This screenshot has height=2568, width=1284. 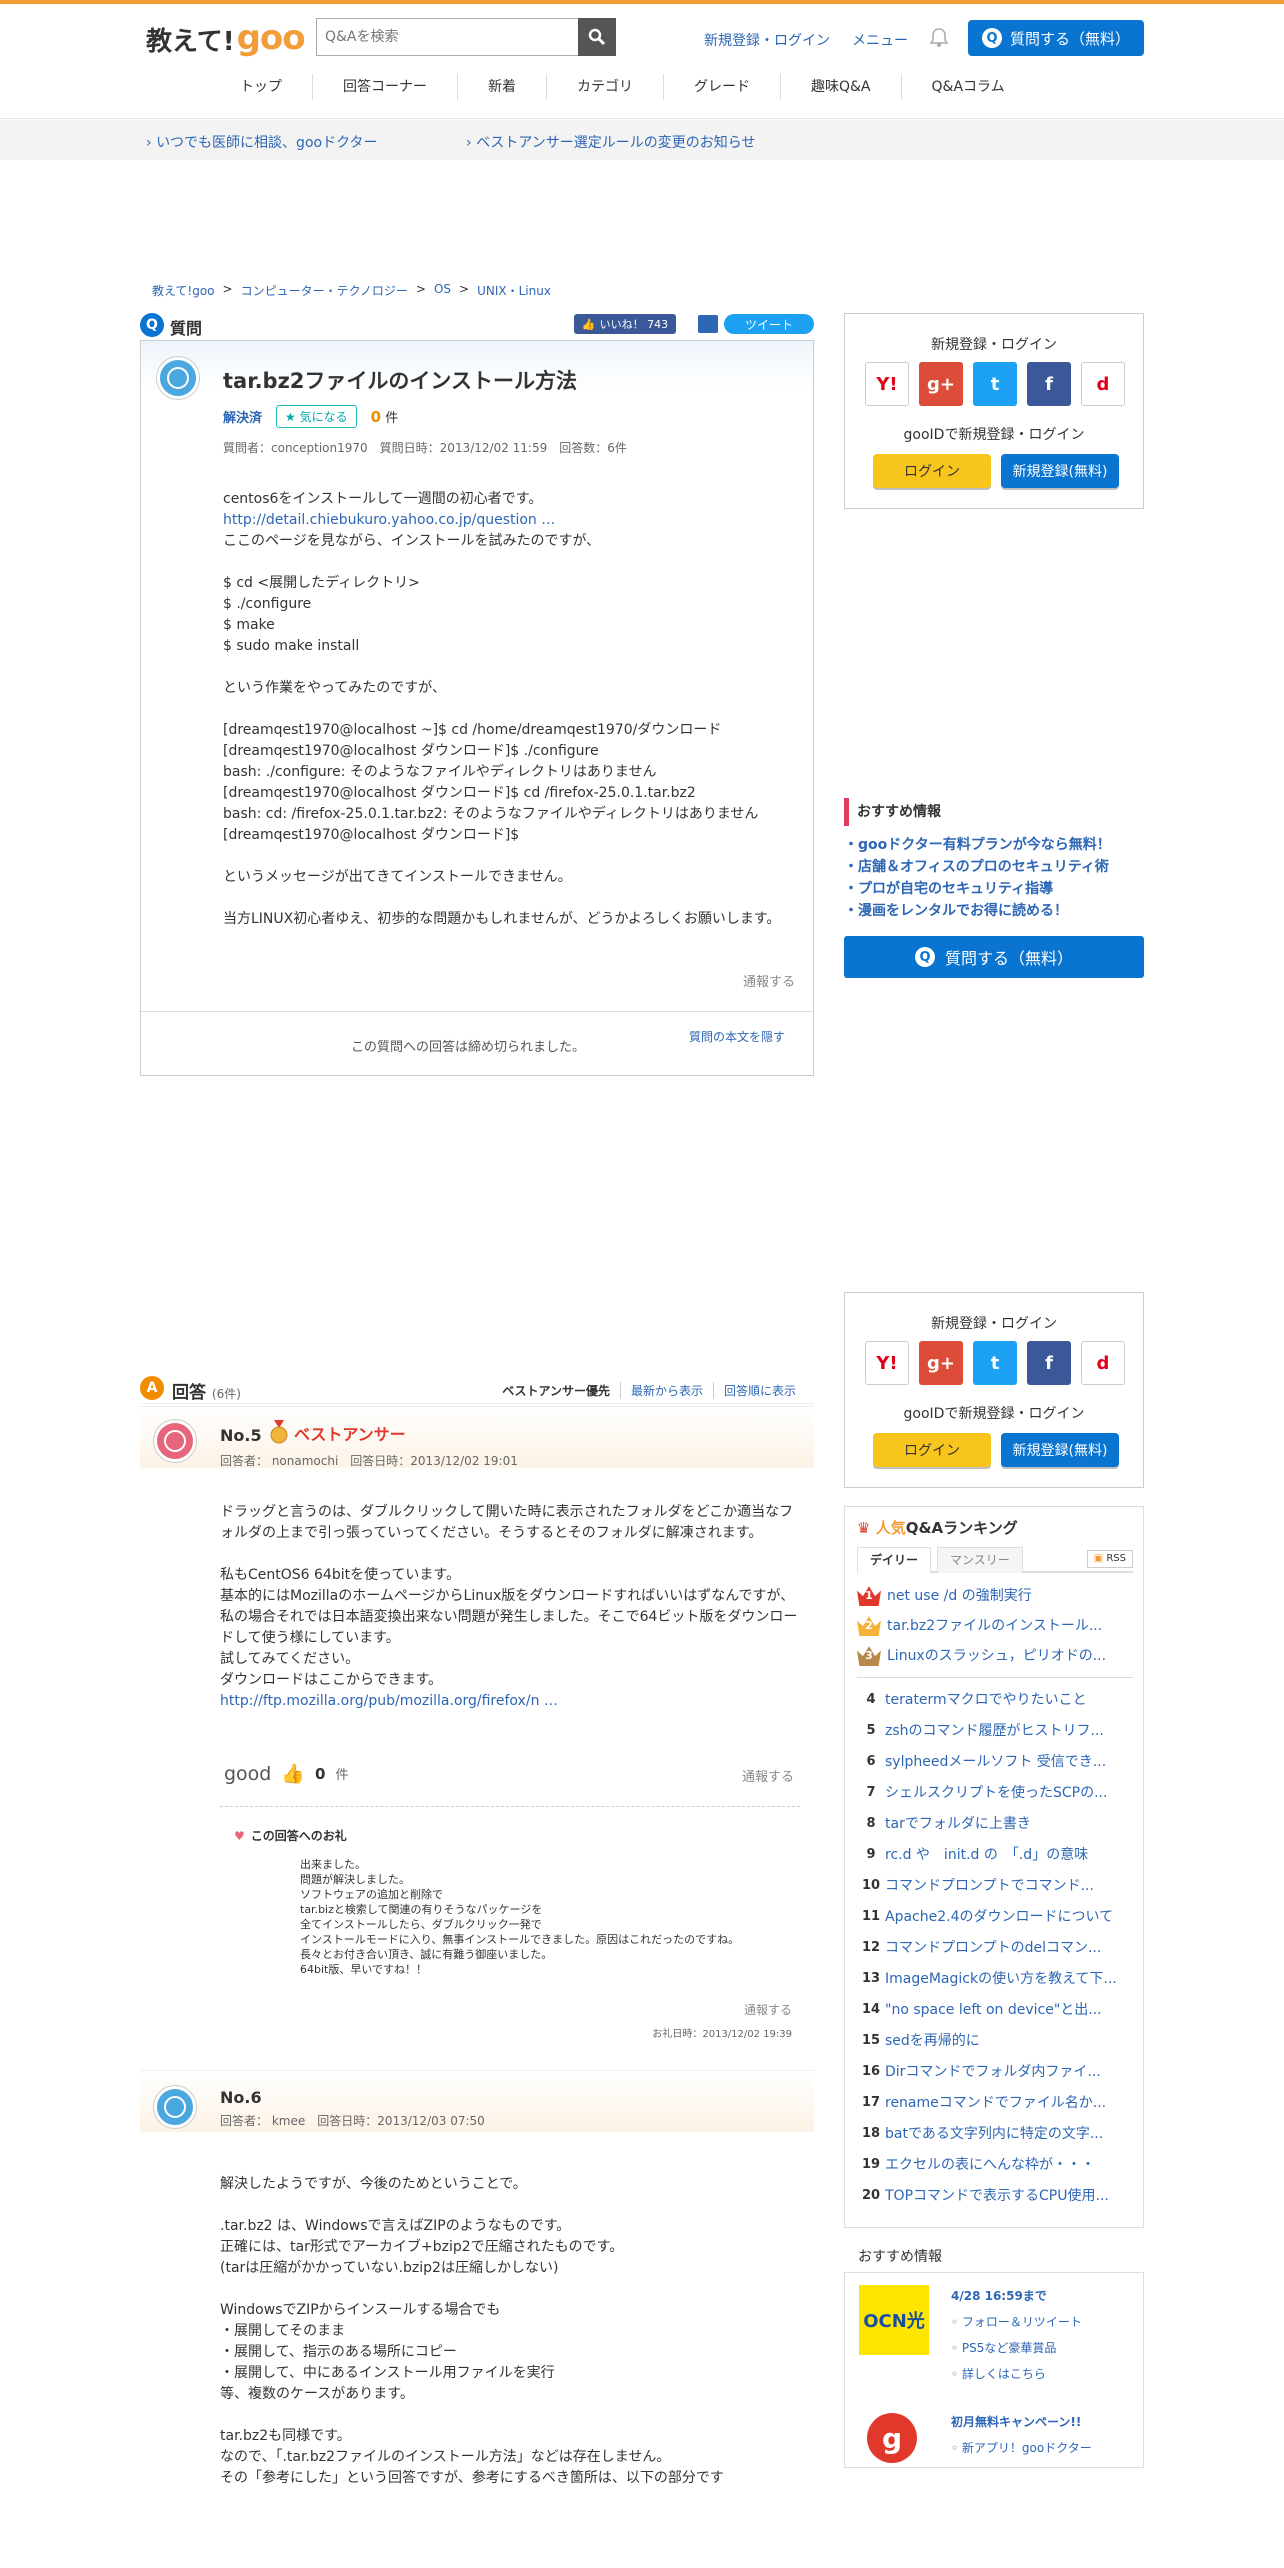 I want to click on hatena-bookmark-button, so click(x=708, y=324).